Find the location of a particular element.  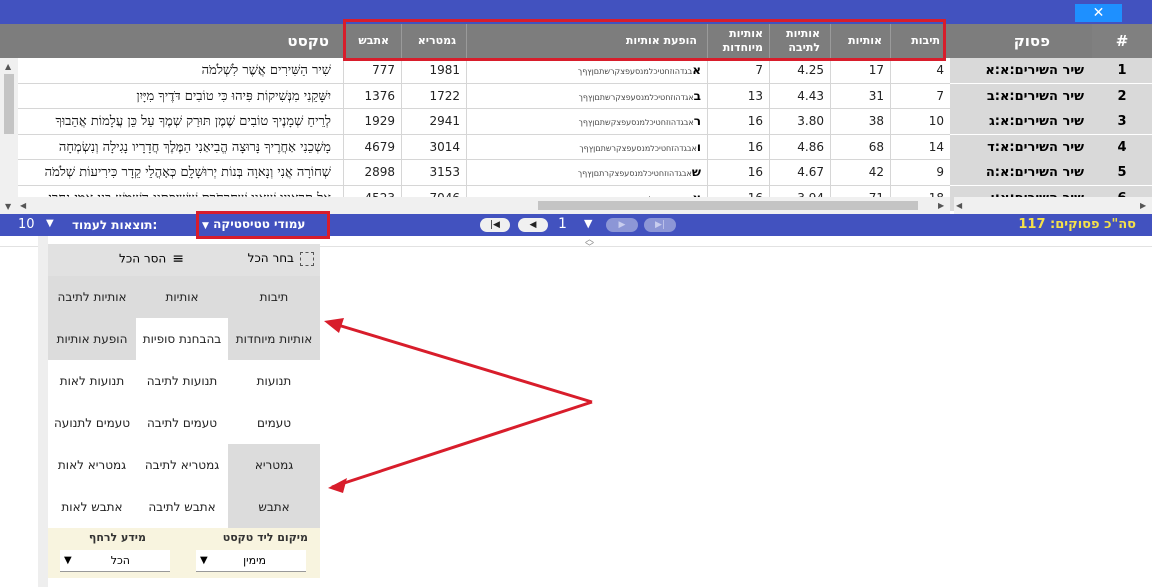

annotation-arrows is located at coordinates (458, 405).